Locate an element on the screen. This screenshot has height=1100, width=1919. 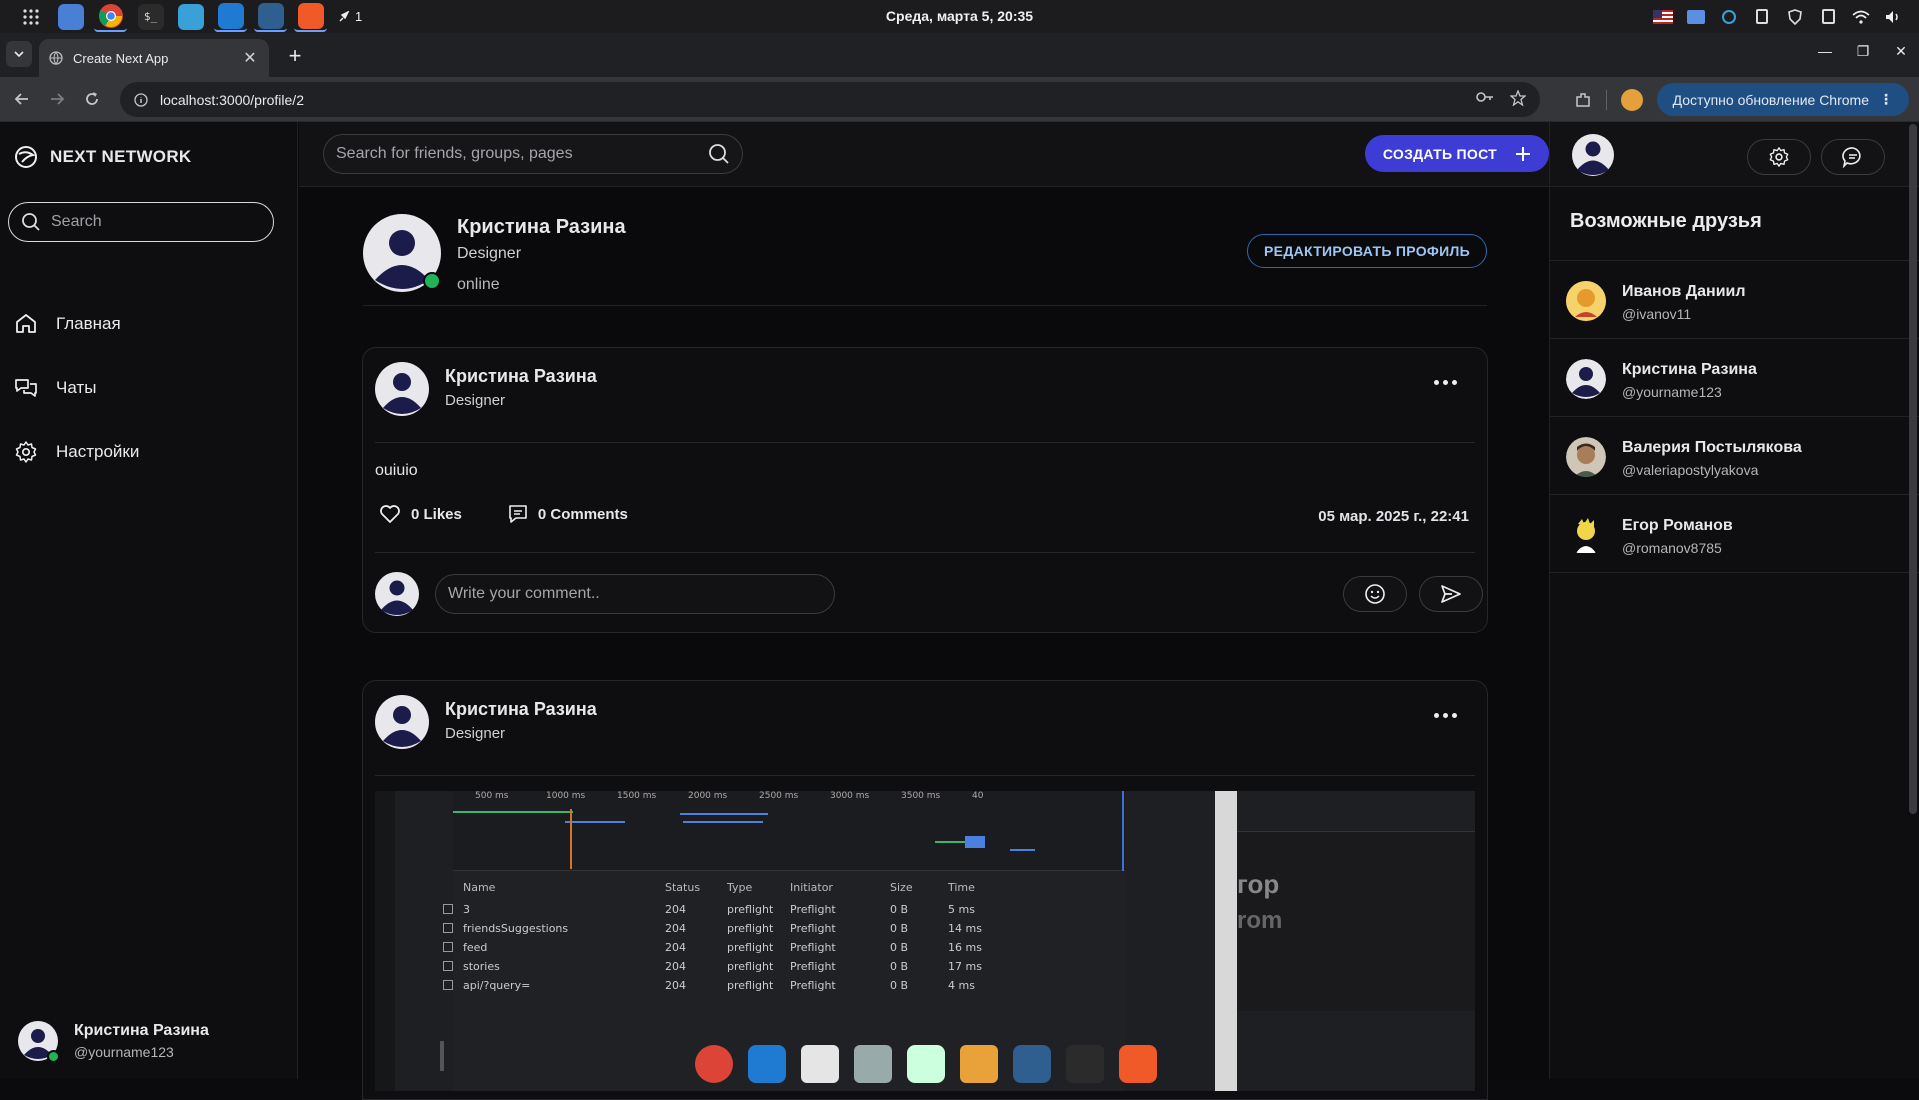
profile-avatar-icon is located at coordinates (1631, 99).